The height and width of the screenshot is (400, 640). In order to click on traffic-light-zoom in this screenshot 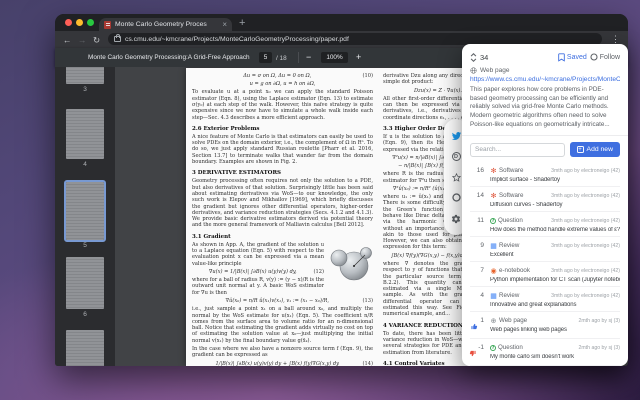, I will do `click(90, 22)`.